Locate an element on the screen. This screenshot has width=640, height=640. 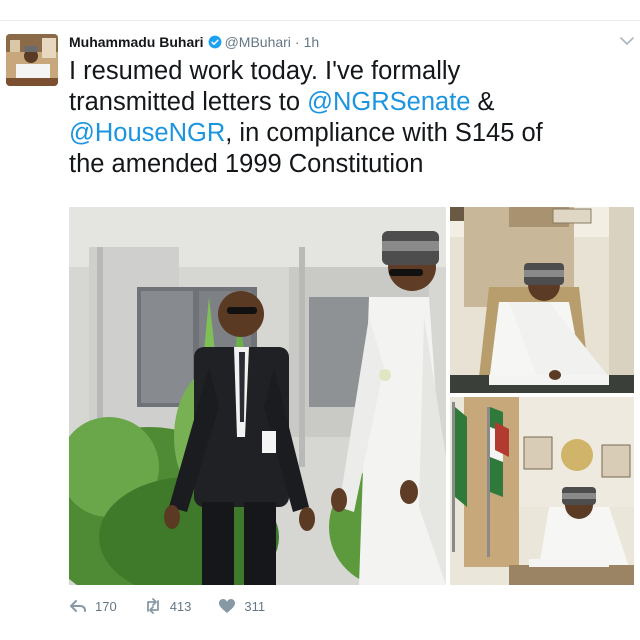
top-divider is located at coordinates (320, 20).